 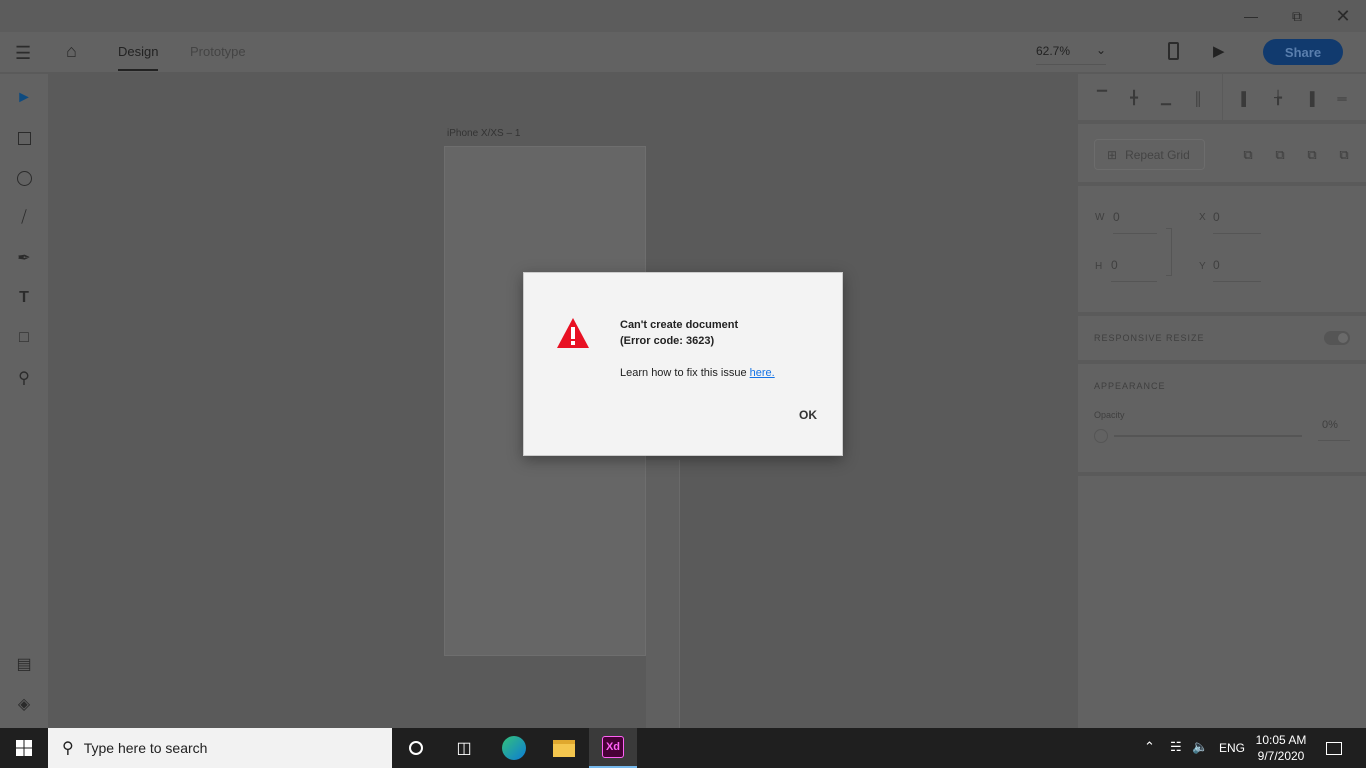 What do you see at coordinates (1232, 748) in the screenshot?
I see `language-indicator: ENG` at bounding box center [1232, 748].